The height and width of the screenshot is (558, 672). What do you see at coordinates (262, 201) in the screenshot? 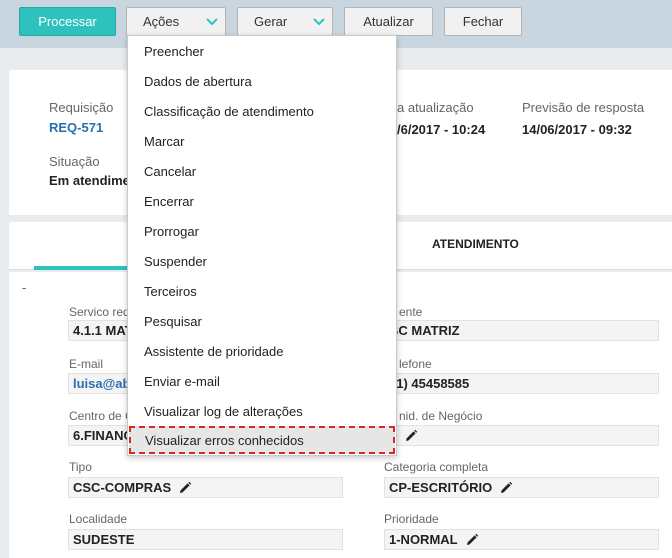
I see `menu-item-encerrar: Encerrar` at bounding box center [262, 201].